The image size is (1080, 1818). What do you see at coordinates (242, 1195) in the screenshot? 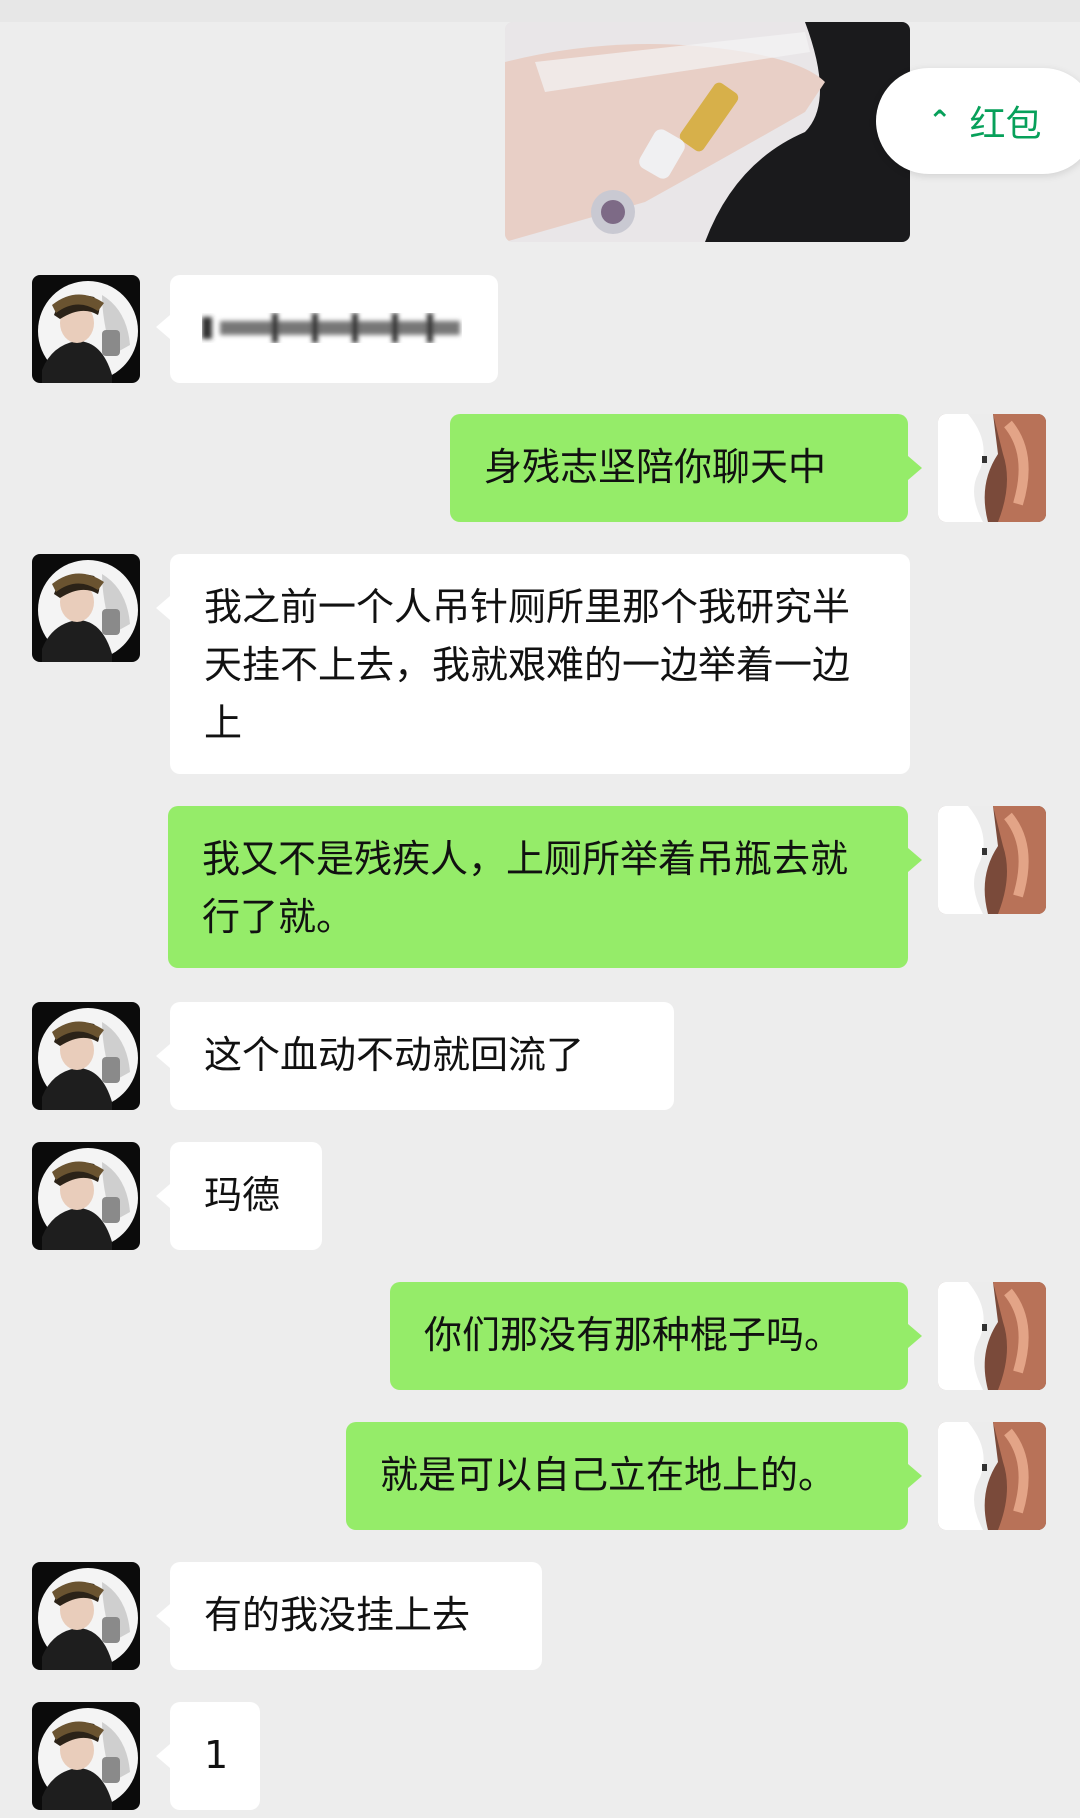
I see `message-text: 玛德` at bounding box center [242, 1195].